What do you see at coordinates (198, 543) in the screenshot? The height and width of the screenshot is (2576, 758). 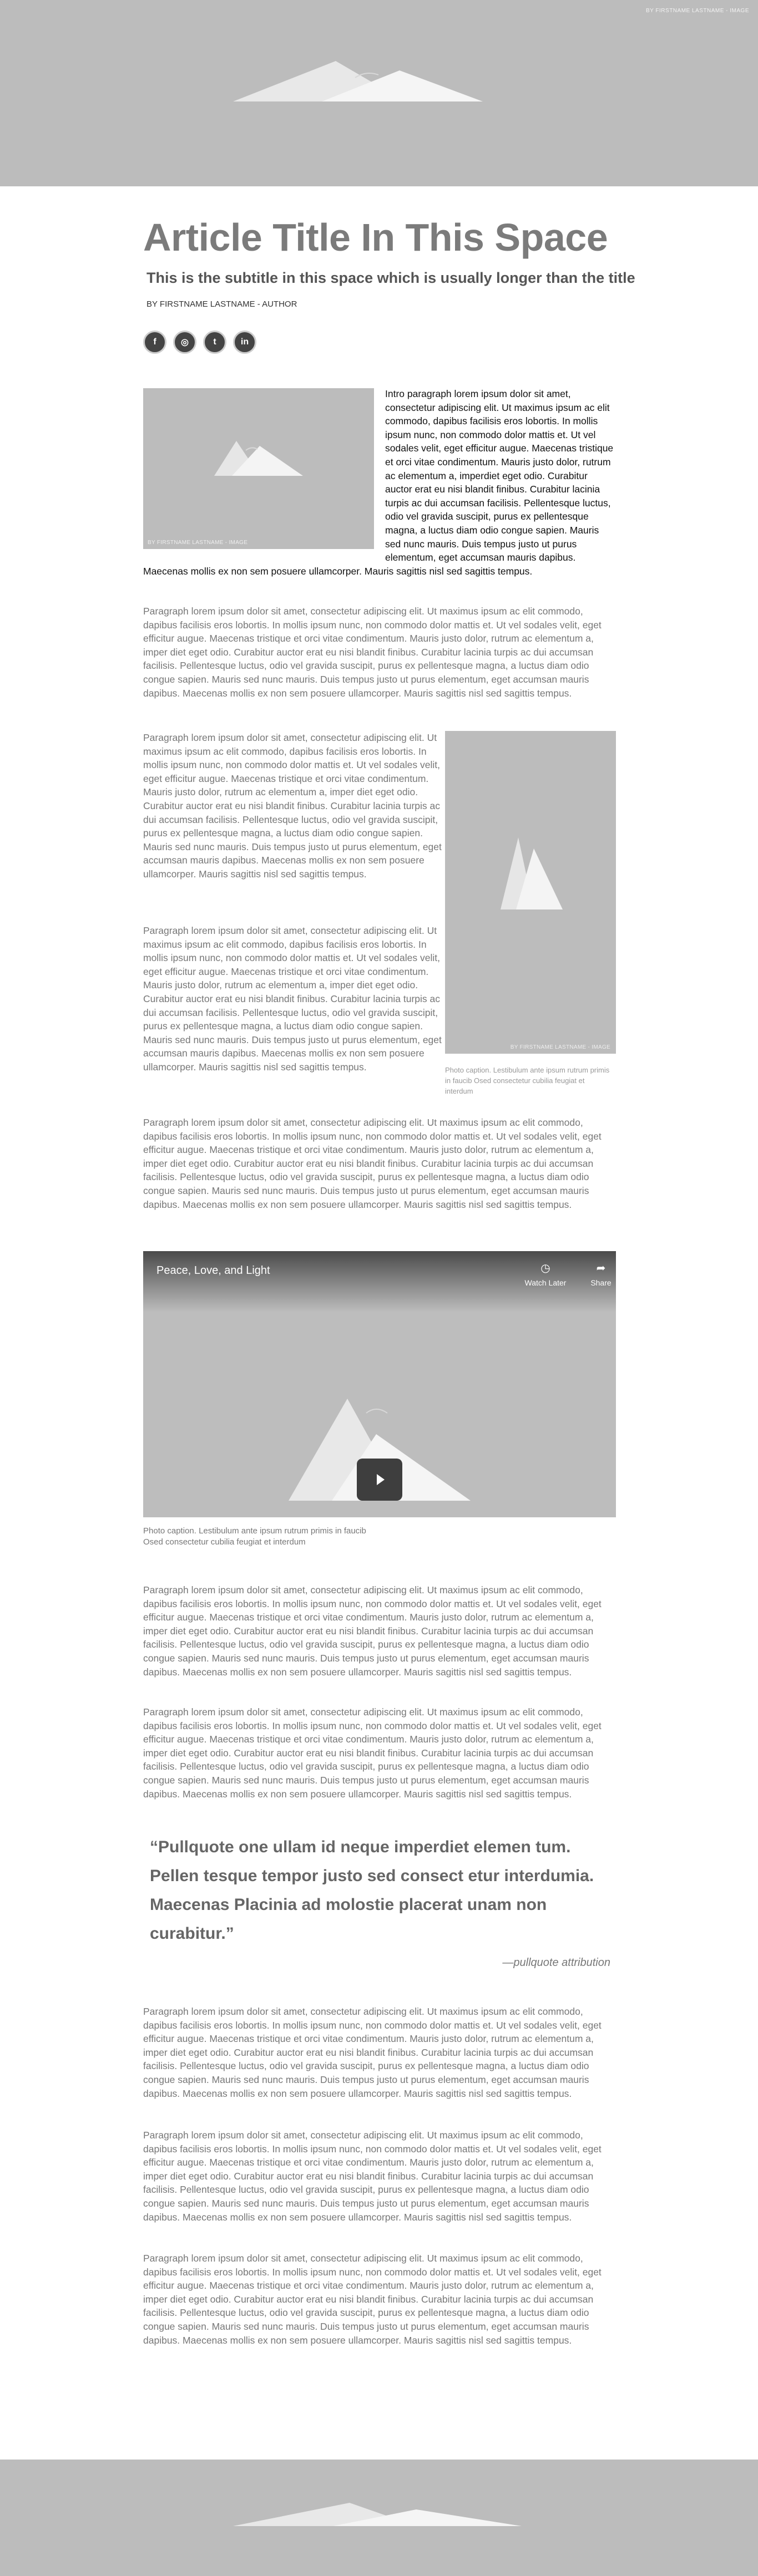 I see `intro-image-credit: BY FIRSTNAME LASTNAME - IMAGE` at bounding box center [198, 543].